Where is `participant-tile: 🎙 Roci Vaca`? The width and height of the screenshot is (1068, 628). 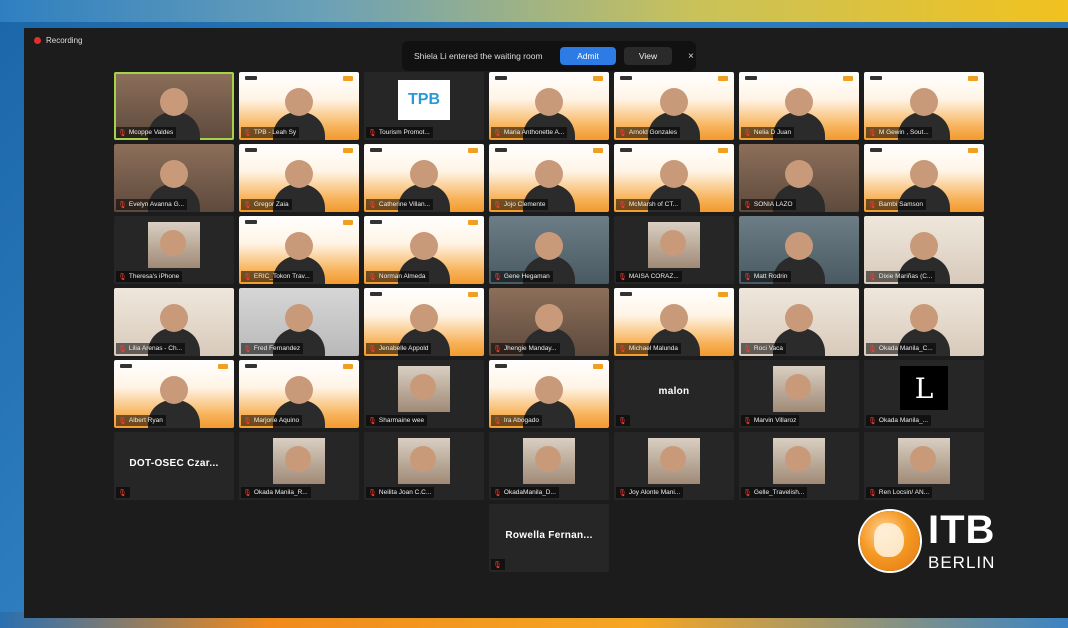
participant-tile: 🎙 Roci Vaca is located at coordinates (799, 322).